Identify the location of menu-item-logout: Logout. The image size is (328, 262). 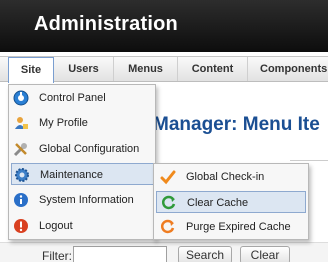
(83, 226).